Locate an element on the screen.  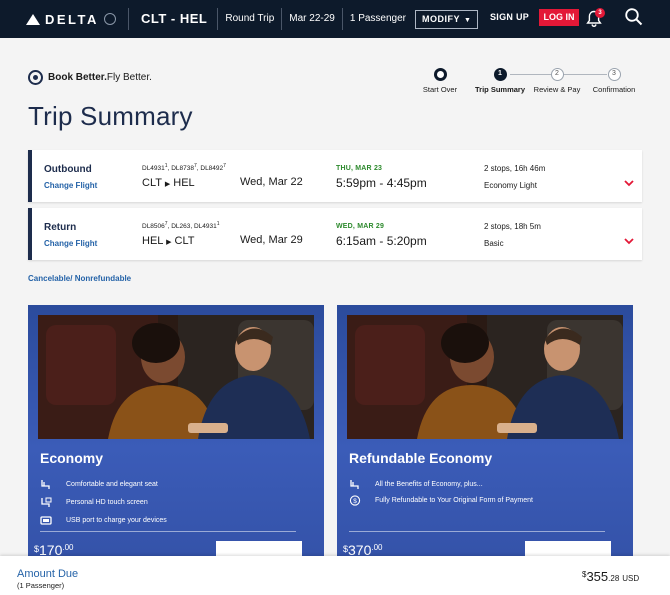
cabin-class: Basic is located at coordinates (494, 243).